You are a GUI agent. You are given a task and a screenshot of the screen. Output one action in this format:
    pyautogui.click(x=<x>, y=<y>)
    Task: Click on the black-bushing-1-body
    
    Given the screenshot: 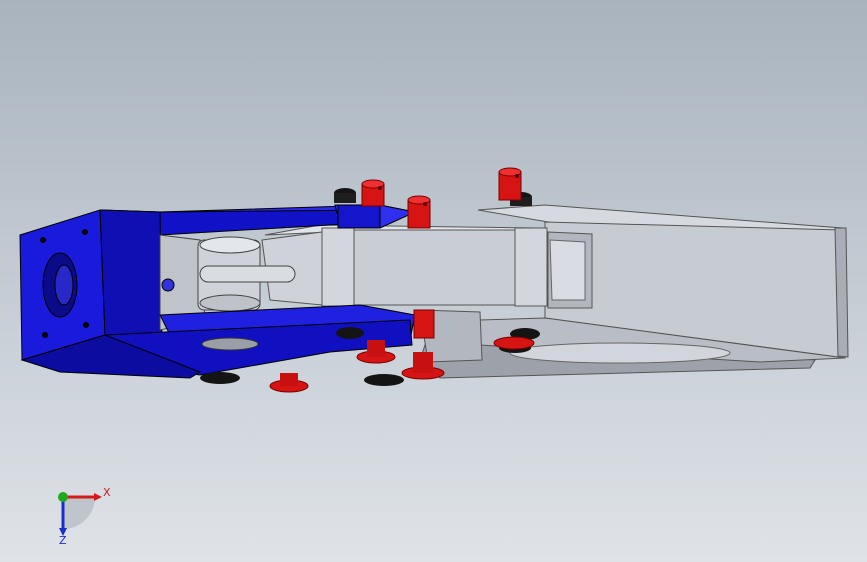 What is the action you would take?
    pyautogui.click(x=345, y=198)
    